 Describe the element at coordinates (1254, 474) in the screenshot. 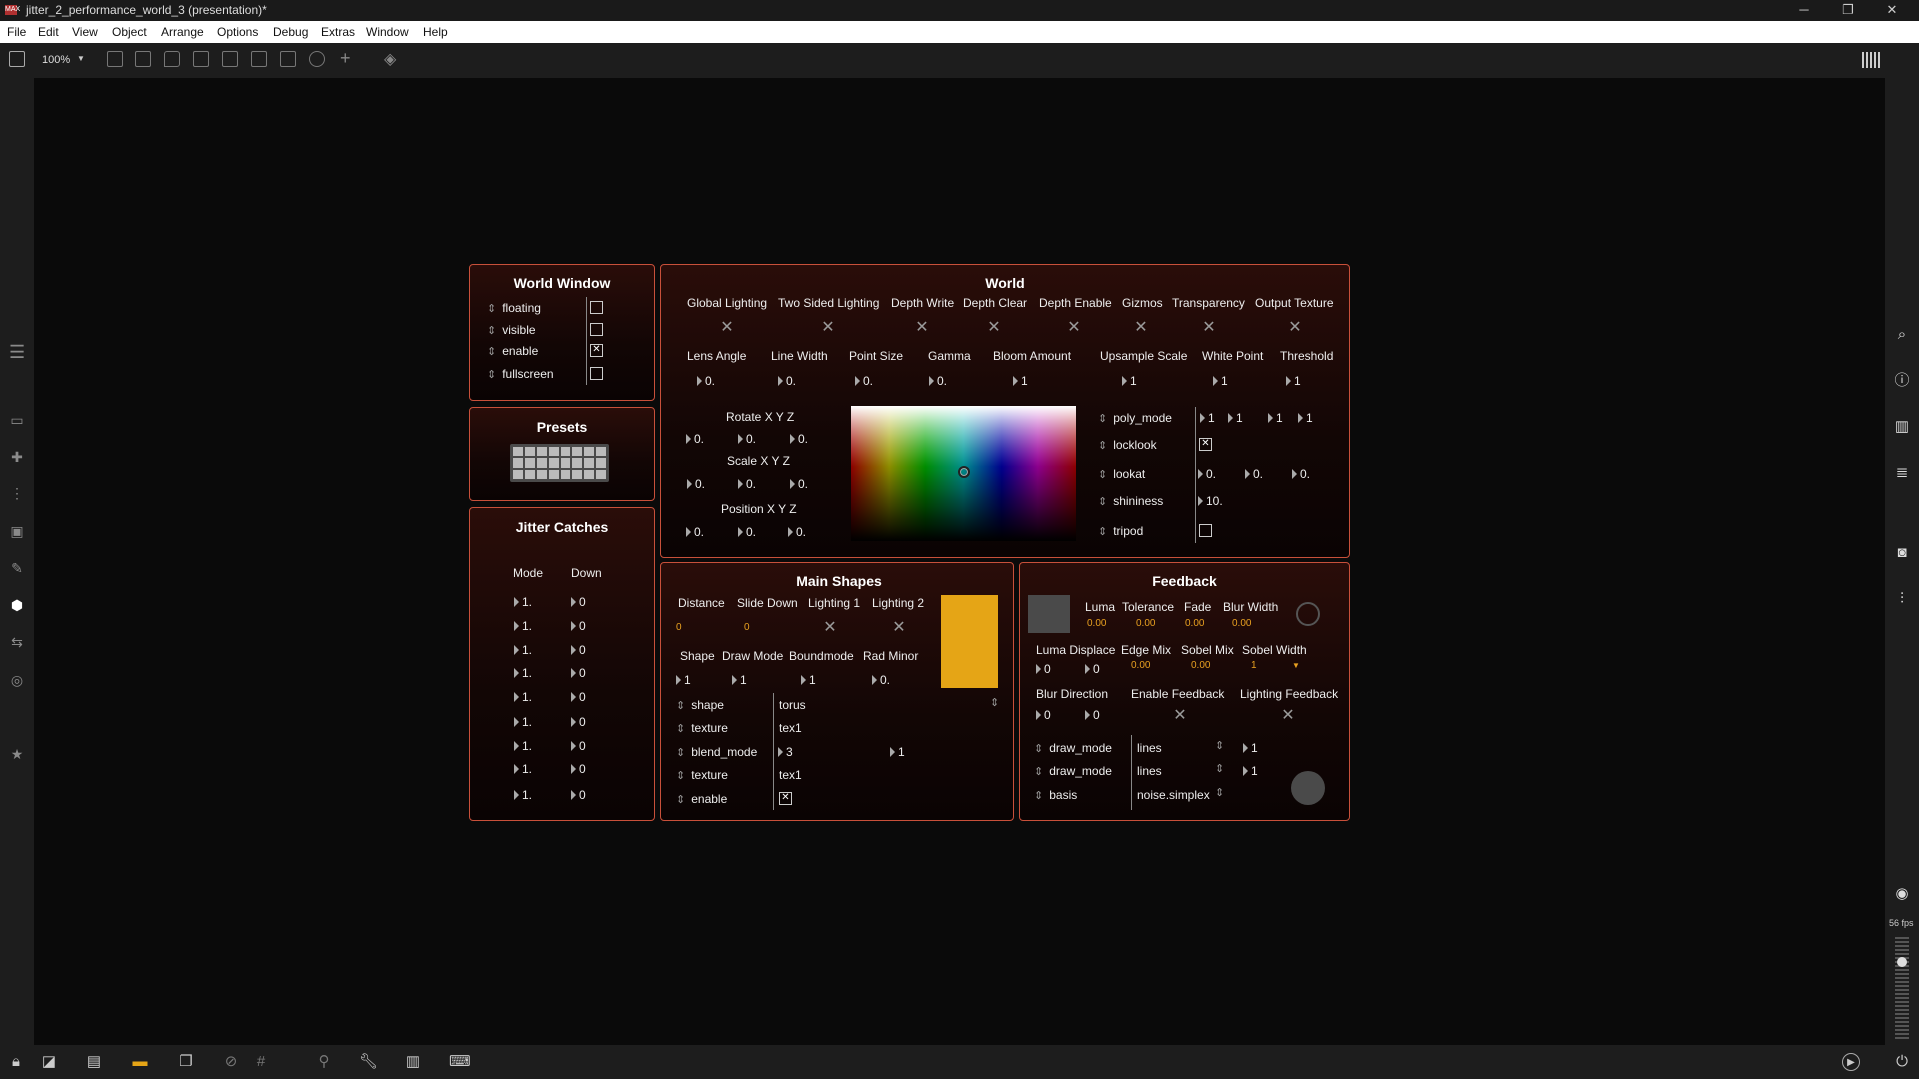

I see `lookat-y-number: 0.` at that location.